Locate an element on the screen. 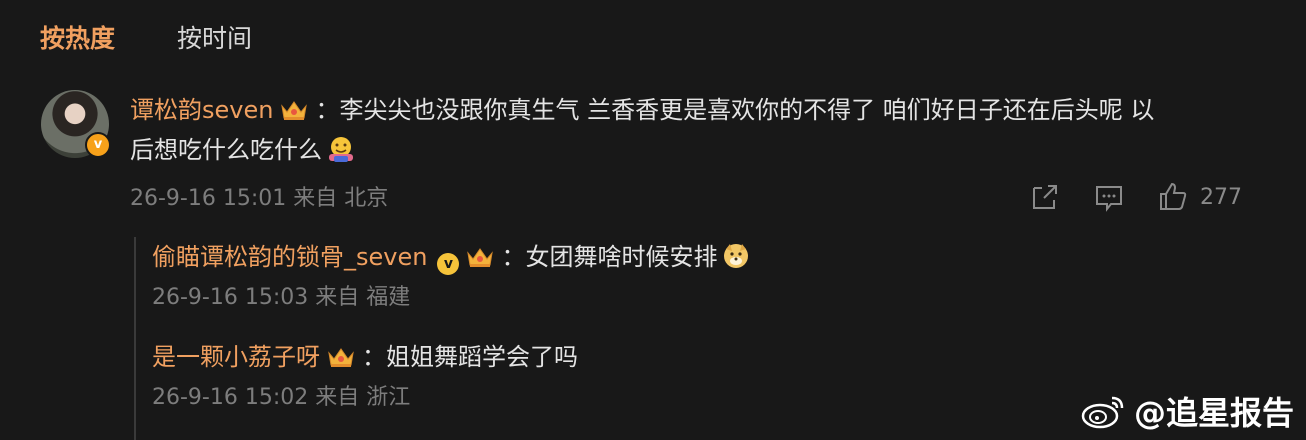 The height and width of the screenshot is (440, 1306). reply-line: 是一颗小荔子呀 ：姐姐舞蹈学会了吗 is located at coordinates (365, 357).